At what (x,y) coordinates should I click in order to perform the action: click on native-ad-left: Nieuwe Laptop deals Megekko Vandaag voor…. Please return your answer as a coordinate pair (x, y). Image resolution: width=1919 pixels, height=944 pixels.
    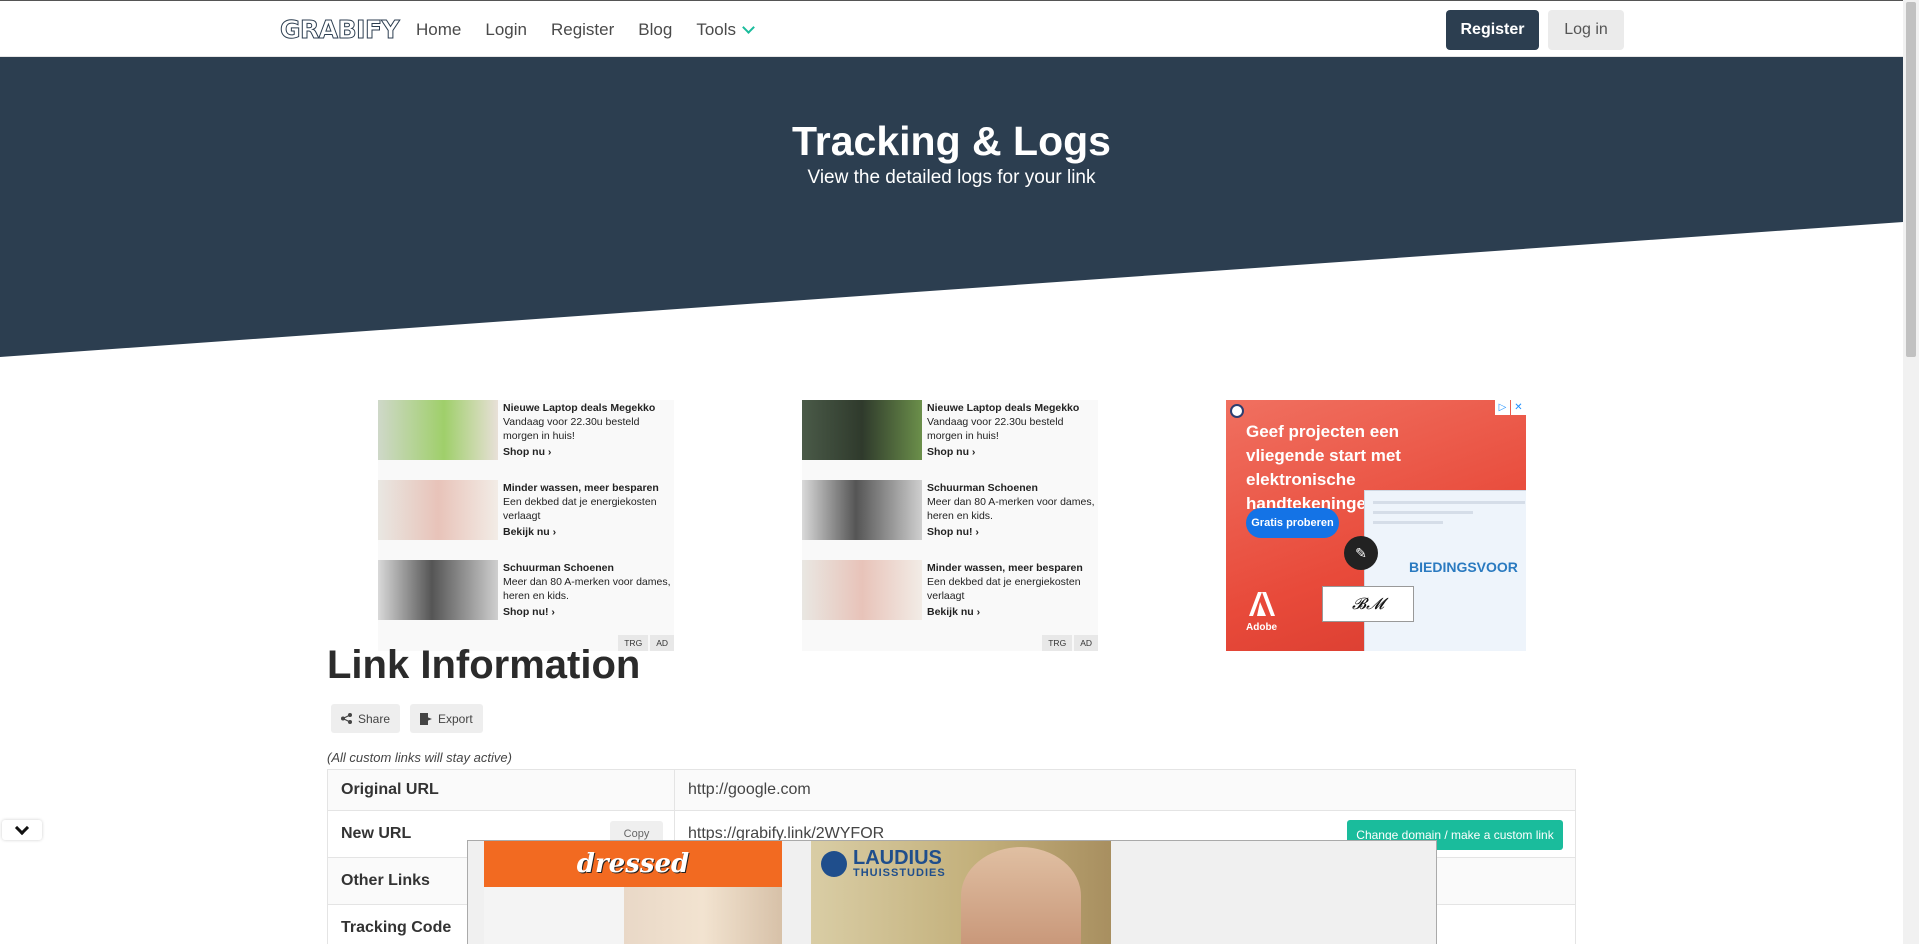
    Looking at the image, I should click on (526, 525).